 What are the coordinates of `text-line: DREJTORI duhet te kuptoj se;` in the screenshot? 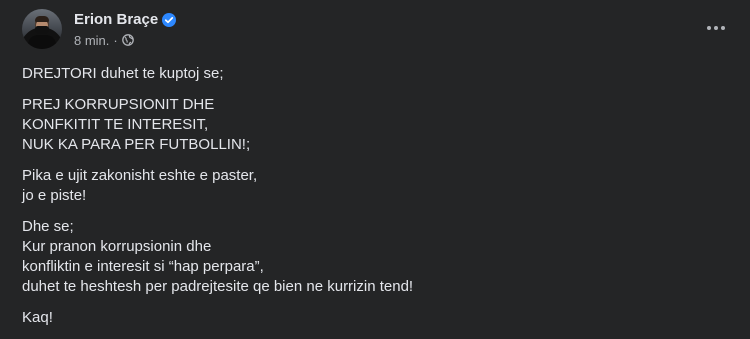 It's located at (123, 73).